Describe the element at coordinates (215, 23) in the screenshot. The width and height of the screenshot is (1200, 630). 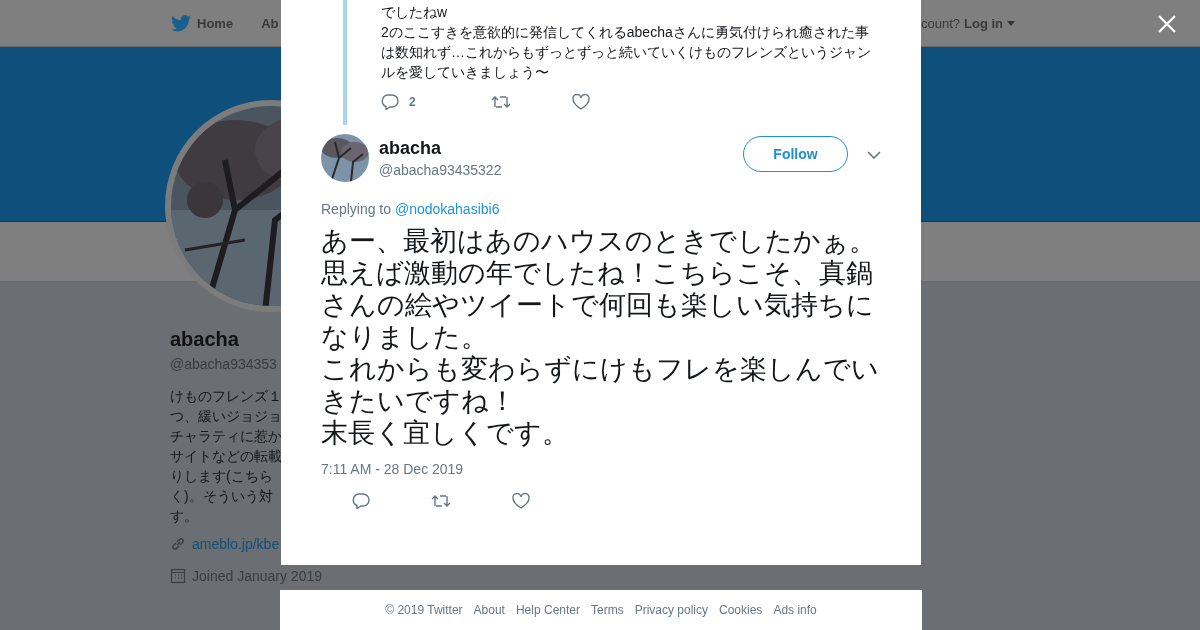
I see `nav-link: Home` at that location.